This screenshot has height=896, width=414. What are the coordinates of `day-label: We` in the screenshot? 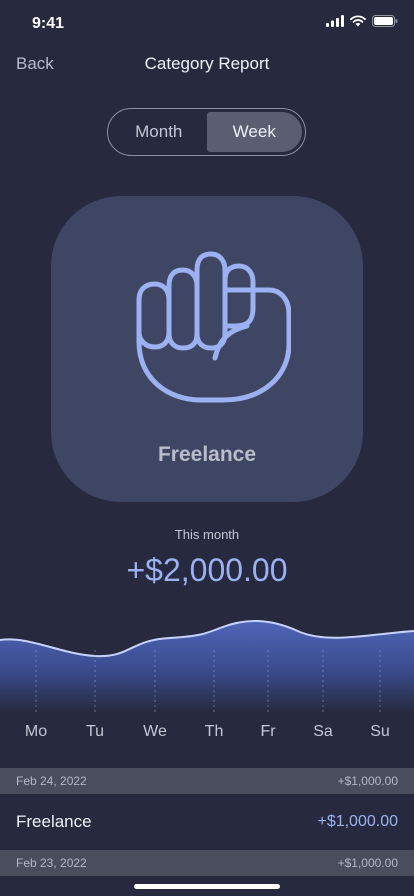 It's located at (155, 731).